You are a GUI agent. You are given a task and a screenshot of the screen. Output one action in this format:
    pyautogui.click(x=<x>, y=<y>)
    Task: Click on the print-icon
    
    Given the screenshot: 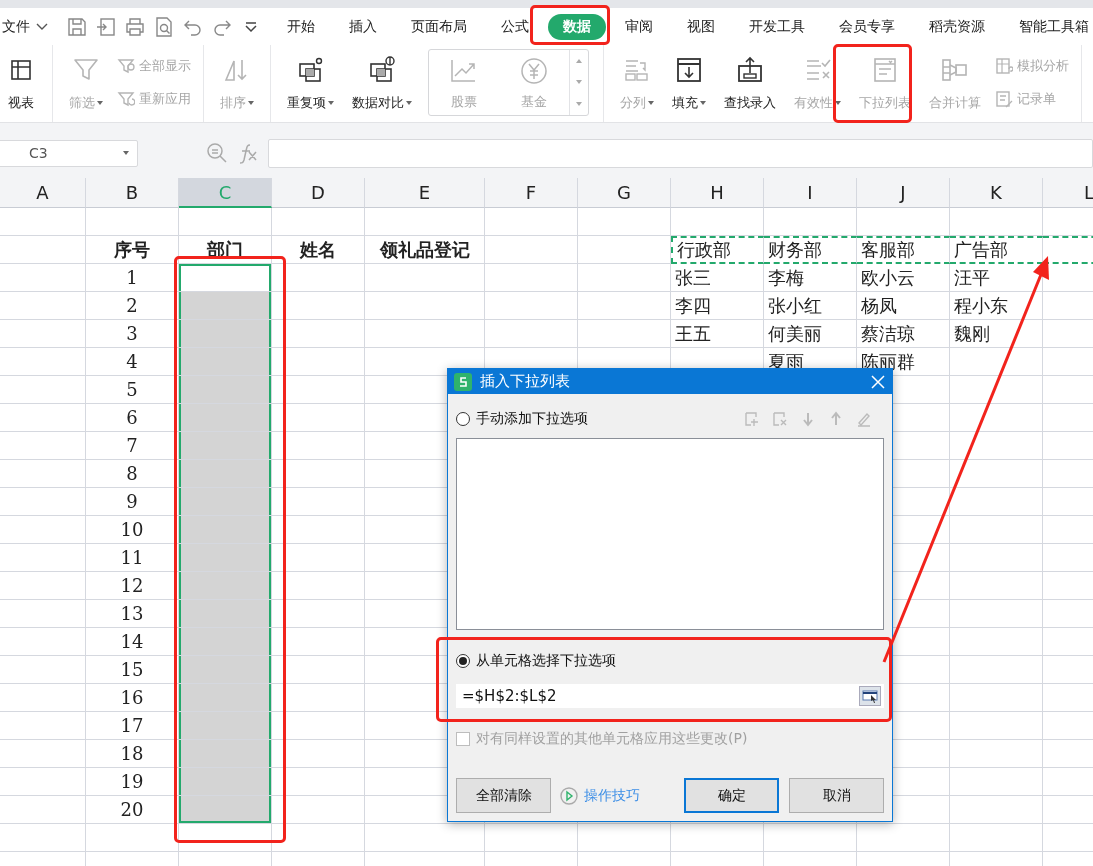 What is the action you would take?
    pyautogui.click(x=135, y=26)
    